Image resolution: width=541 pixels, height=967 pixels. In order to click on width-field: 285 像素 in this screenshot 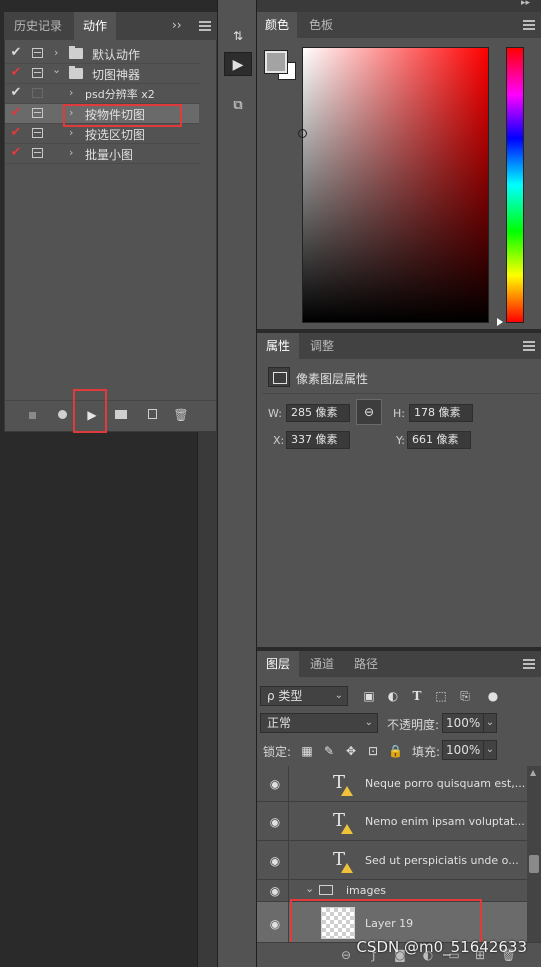, I will do `click(318, 413)`.